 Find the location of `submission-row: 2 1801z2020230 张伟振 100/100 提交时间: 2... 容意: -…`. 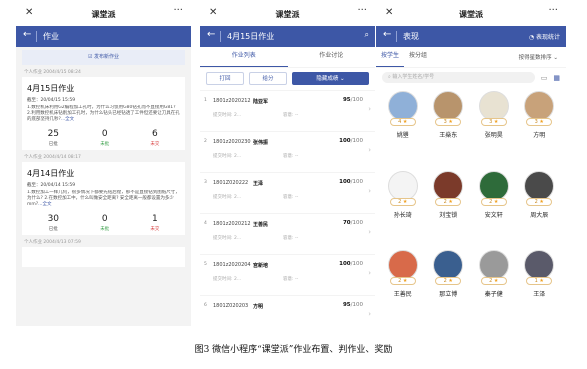

submission-row: 2 1801z2020230 张伟振 100/100 提交时间: 2... 容意: -… is located at coordinates (287, 152).